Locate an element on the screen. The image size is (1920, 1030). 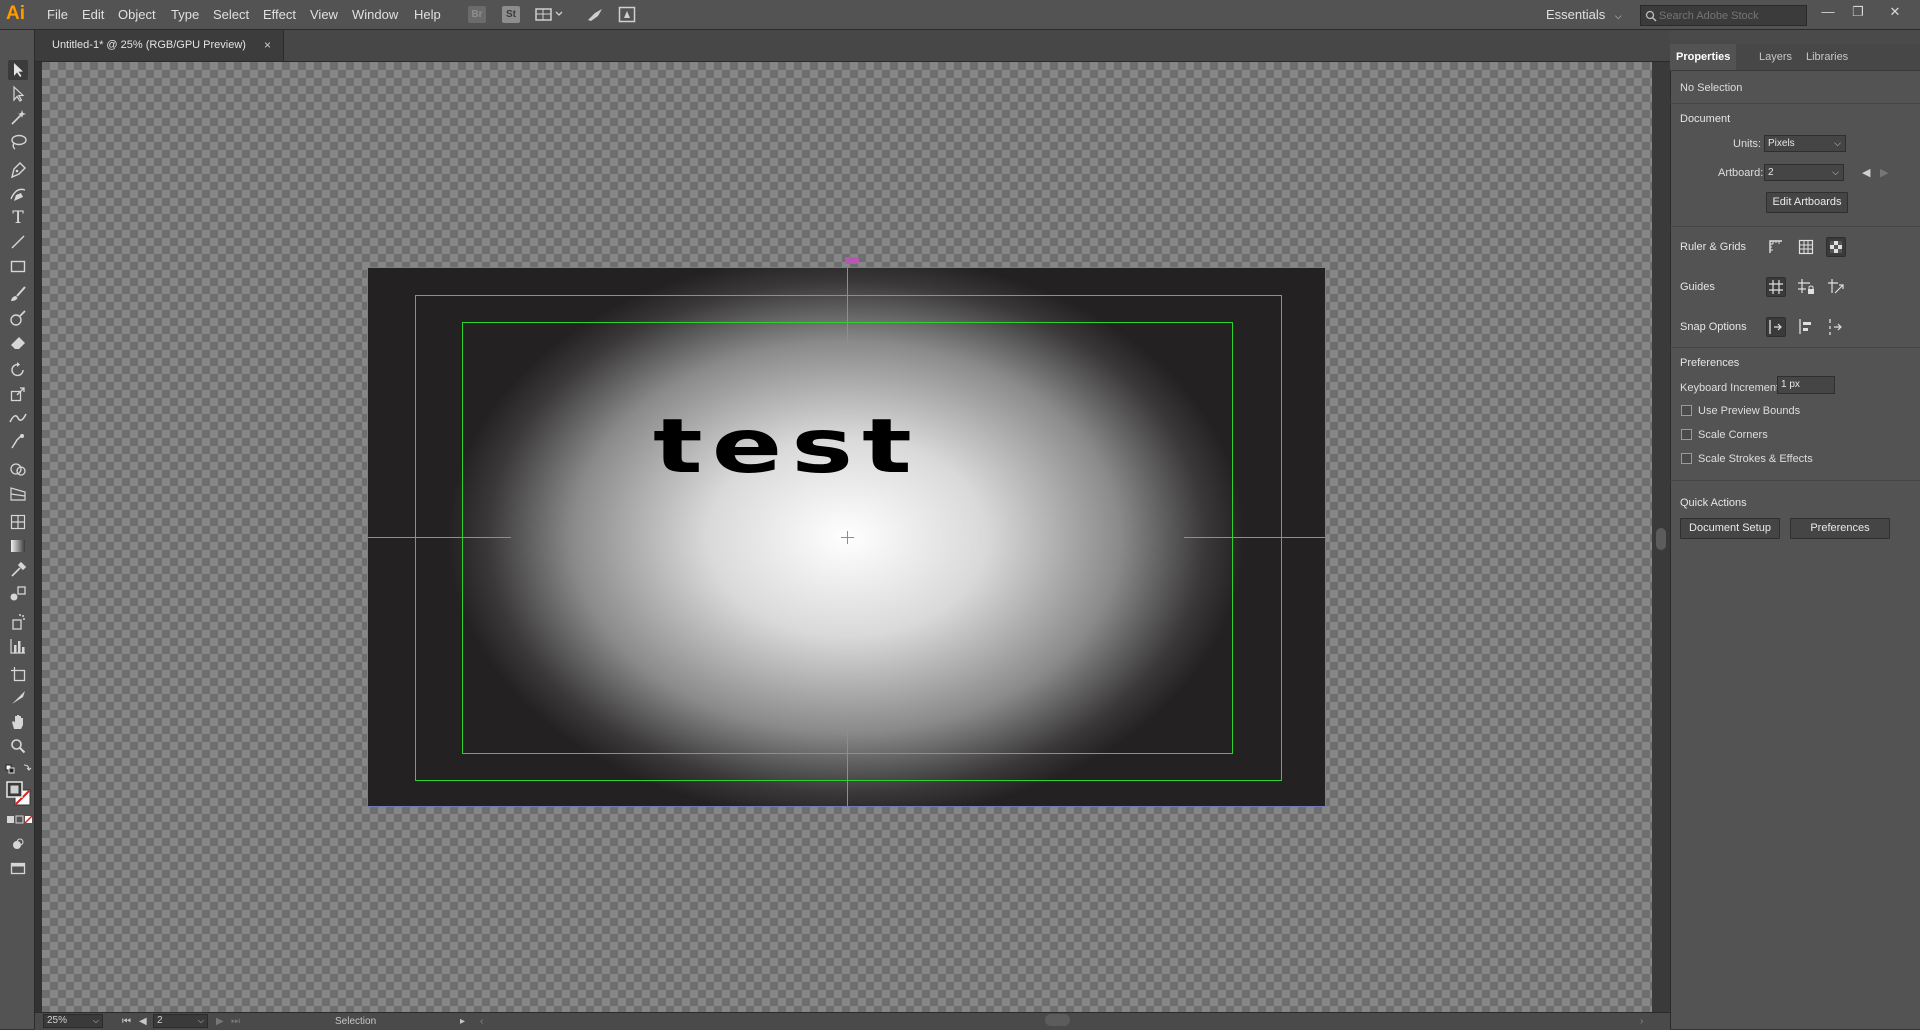
menu-edit: Edit is located at coordinates (93, 14).